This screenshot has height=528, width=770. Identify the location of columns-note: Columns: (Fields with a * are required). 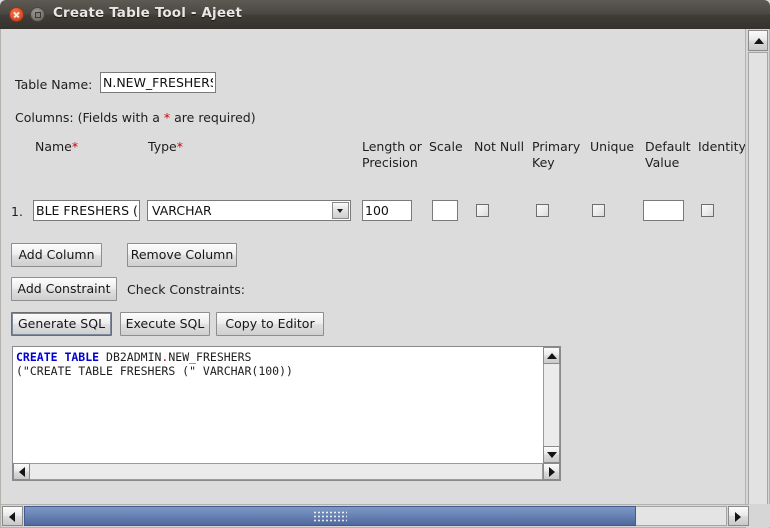
(135, 117).